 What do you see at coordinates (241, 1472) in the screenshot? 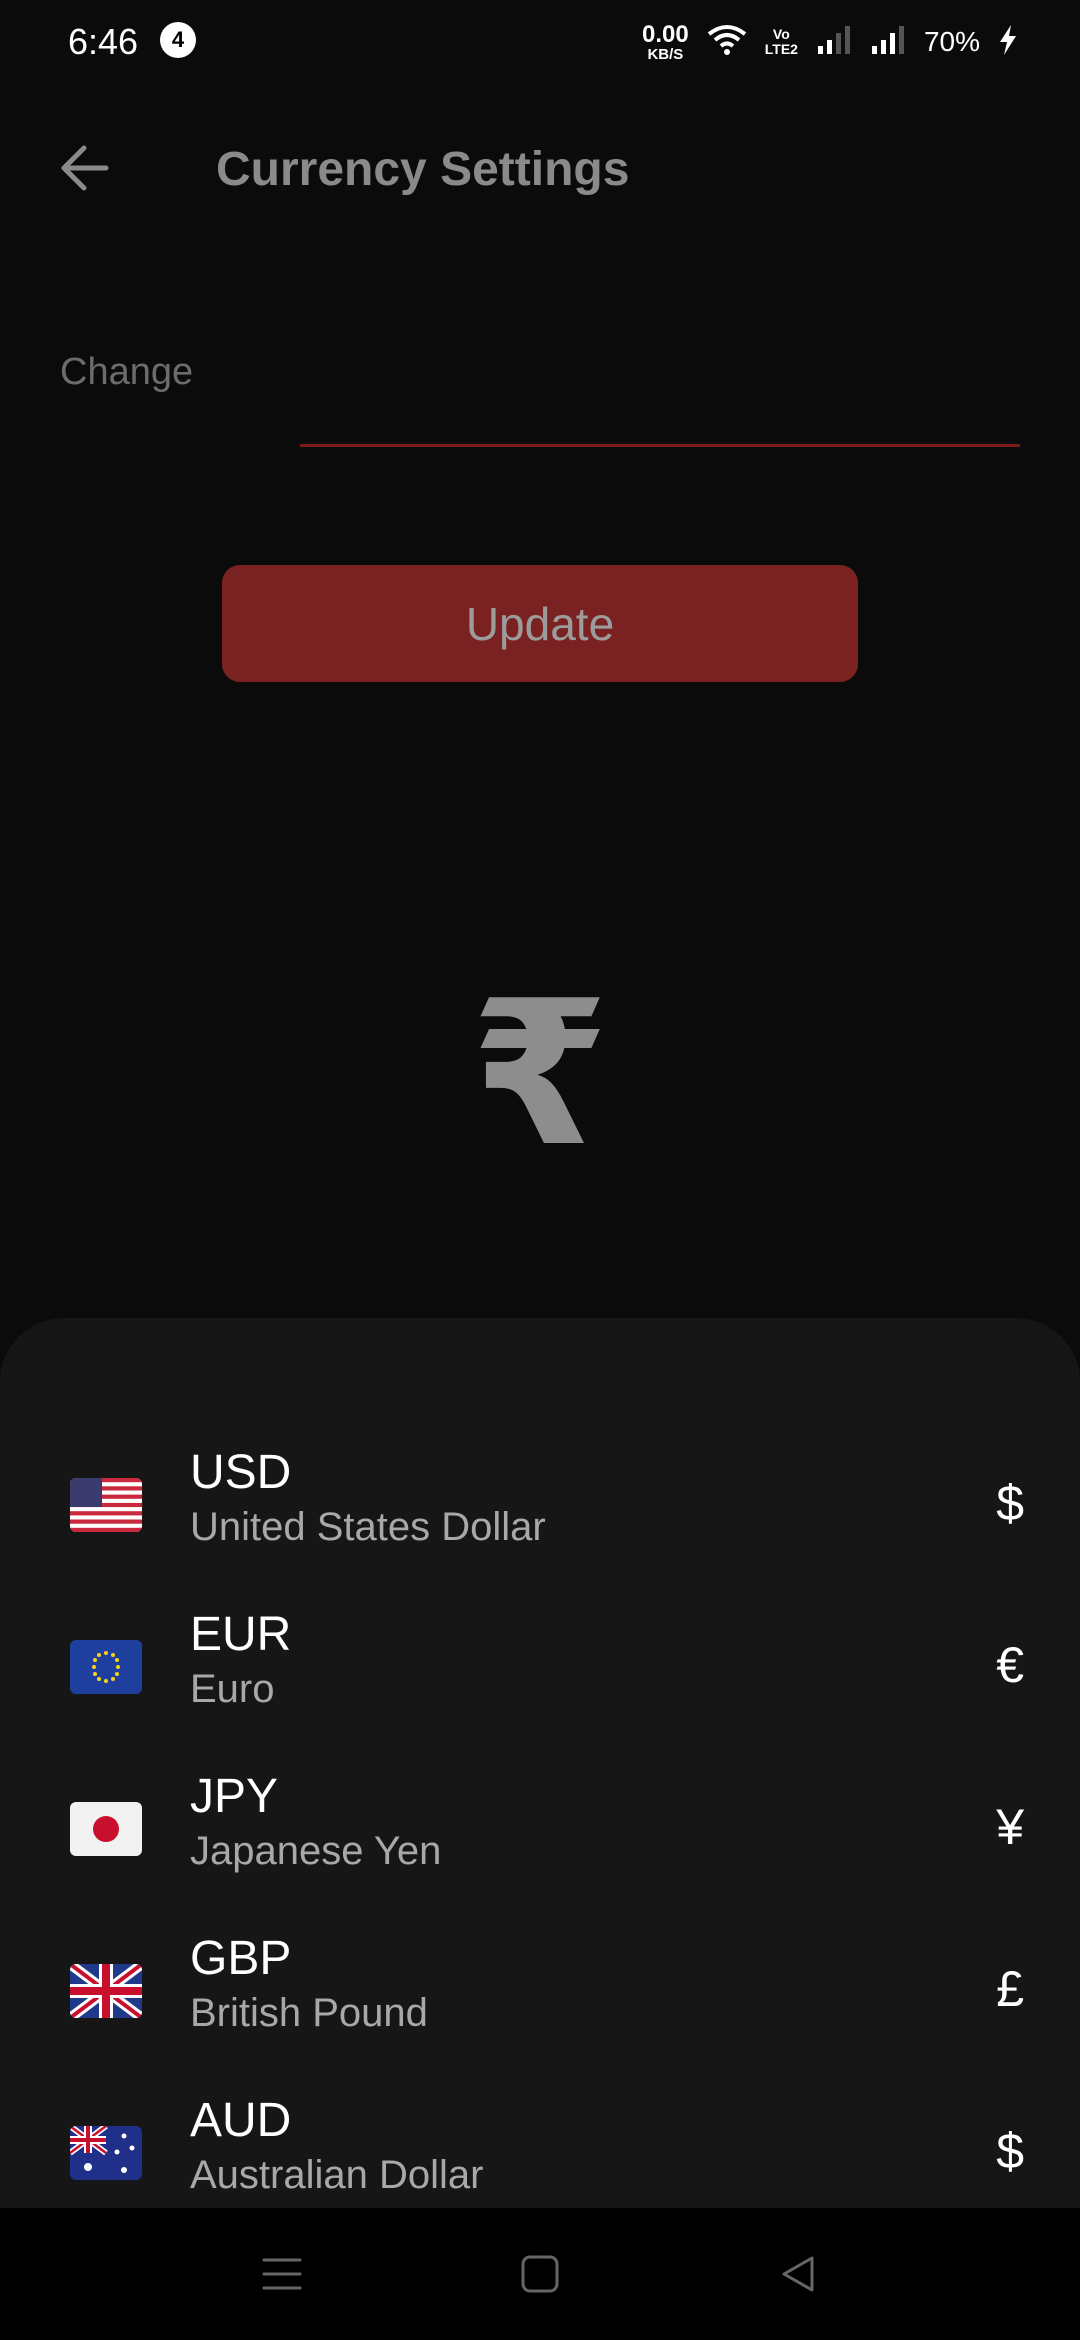
I see `currency-code: USD` at bounding box center [241, 1472].